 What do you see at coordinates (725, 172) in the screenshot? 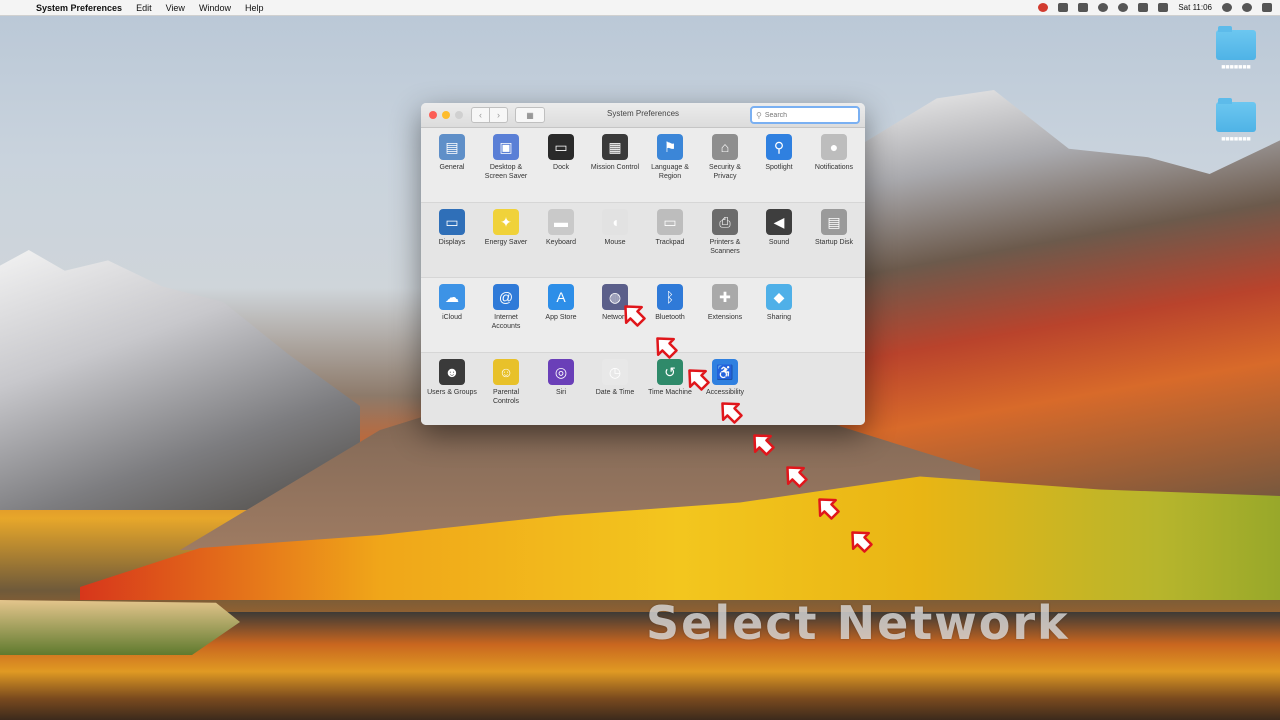
I see `pane-label: Security & Privacy` at bounding box center [725, 172].